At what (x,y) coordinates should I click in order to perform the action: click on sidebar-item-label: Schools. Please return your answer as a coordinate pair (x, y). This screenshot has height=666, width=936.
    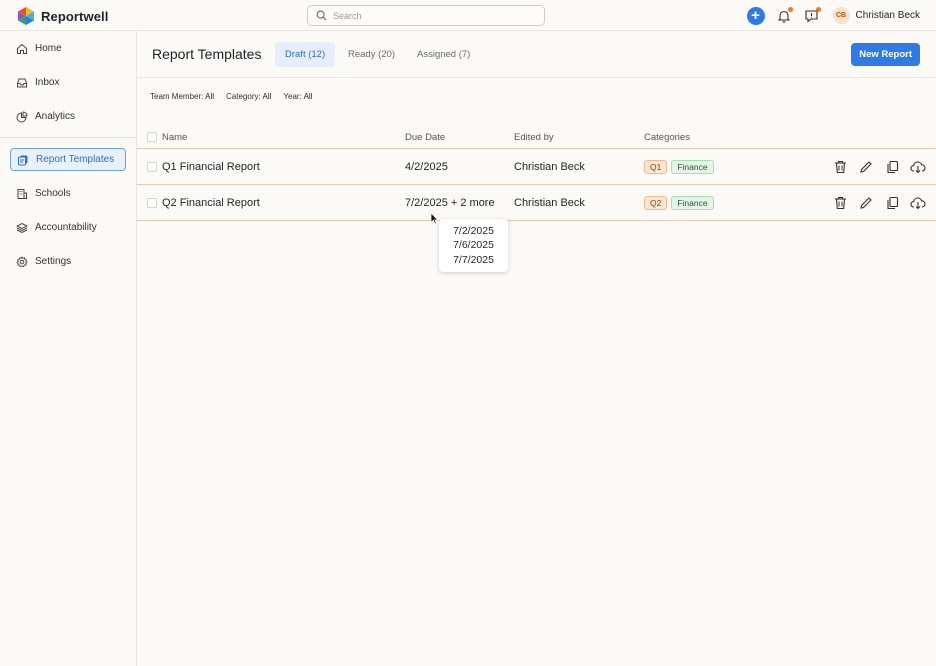
    Looking at the image, I should click on (53, 193).